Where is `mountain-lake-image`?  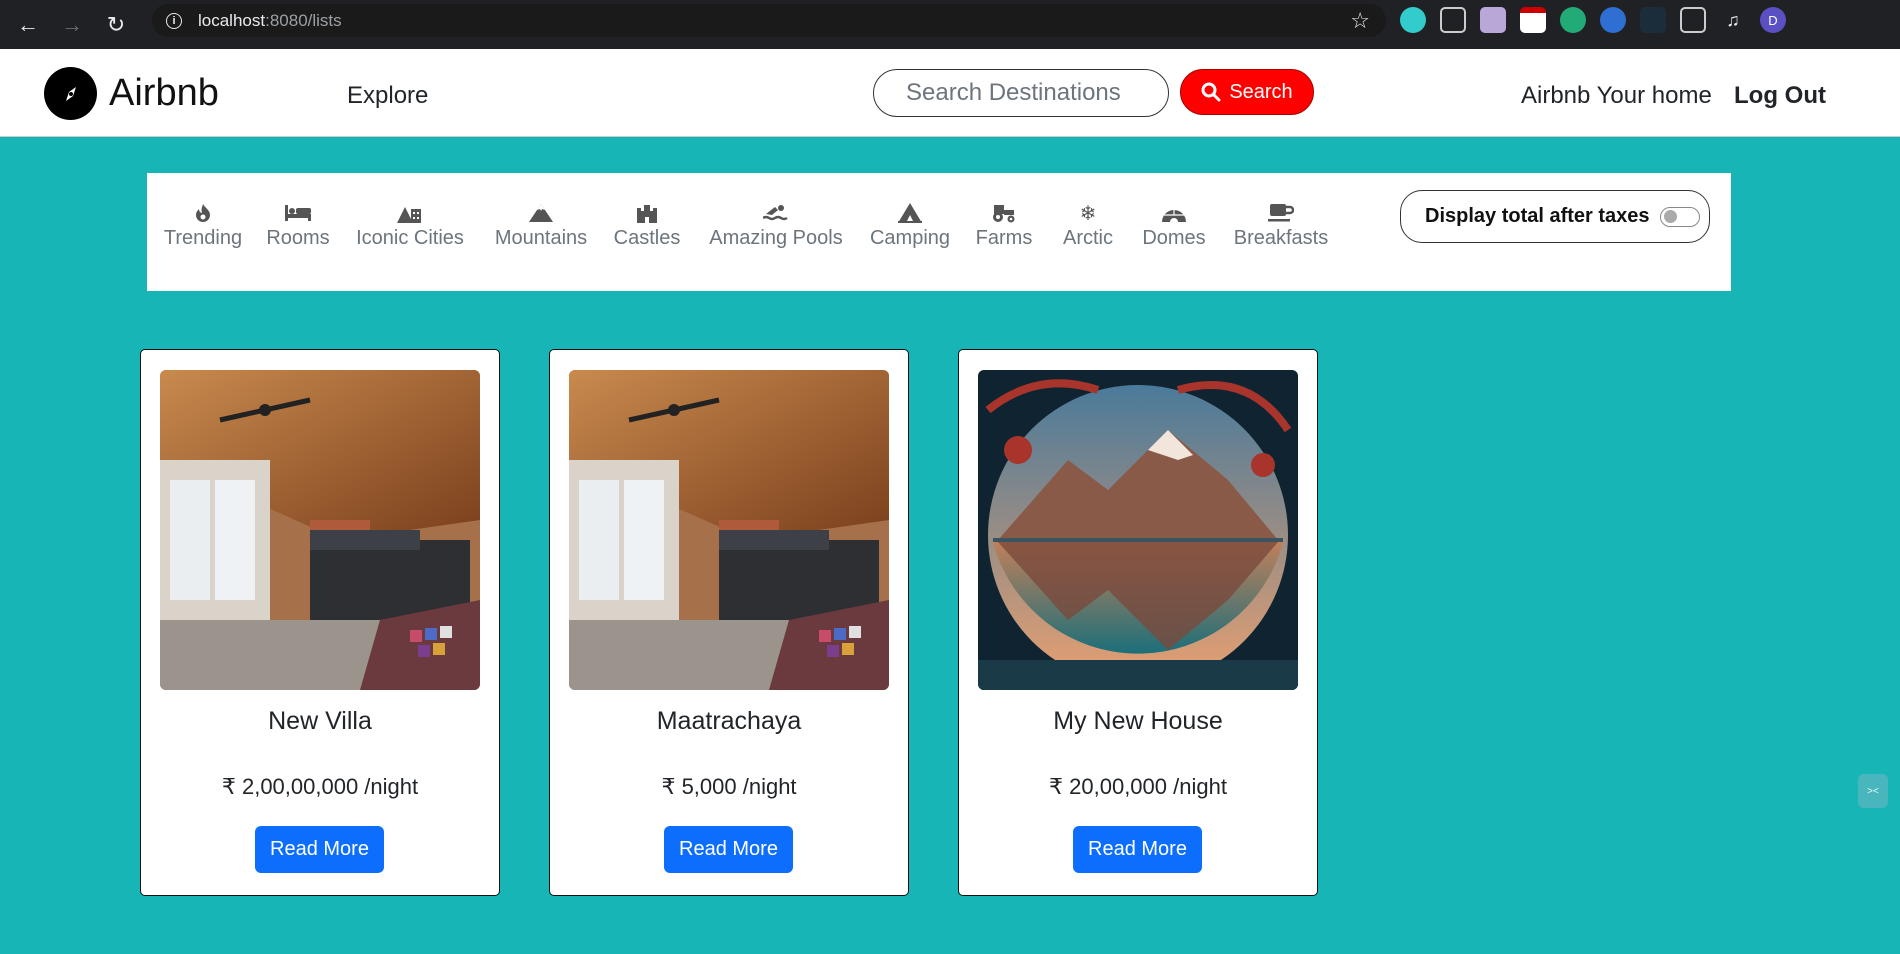 mountain-lake-image is located at coordinates (1138, 530).